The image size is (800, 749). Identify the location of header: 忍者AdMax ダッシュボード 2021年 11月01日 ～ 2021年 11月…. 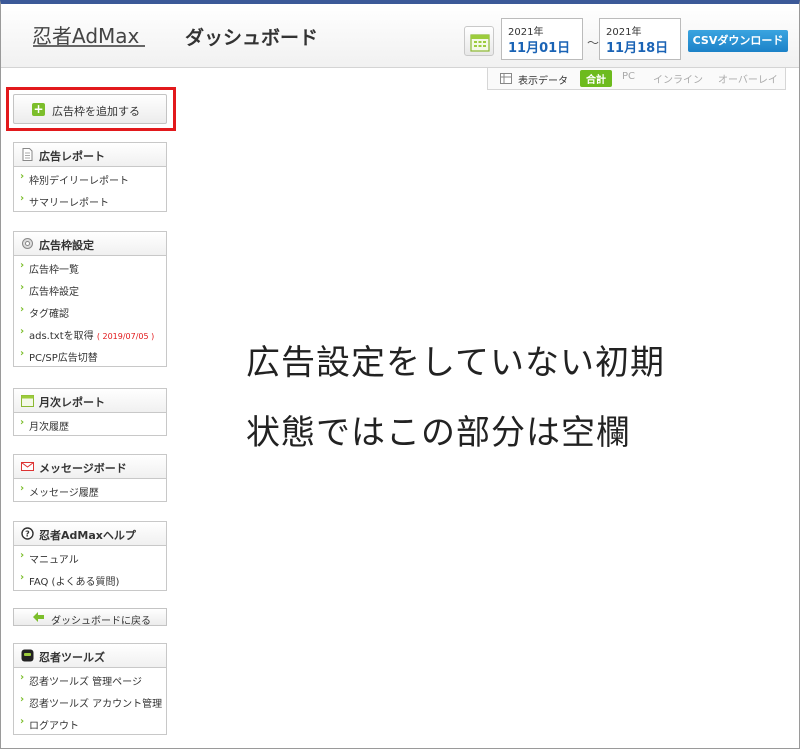
(400, 36).